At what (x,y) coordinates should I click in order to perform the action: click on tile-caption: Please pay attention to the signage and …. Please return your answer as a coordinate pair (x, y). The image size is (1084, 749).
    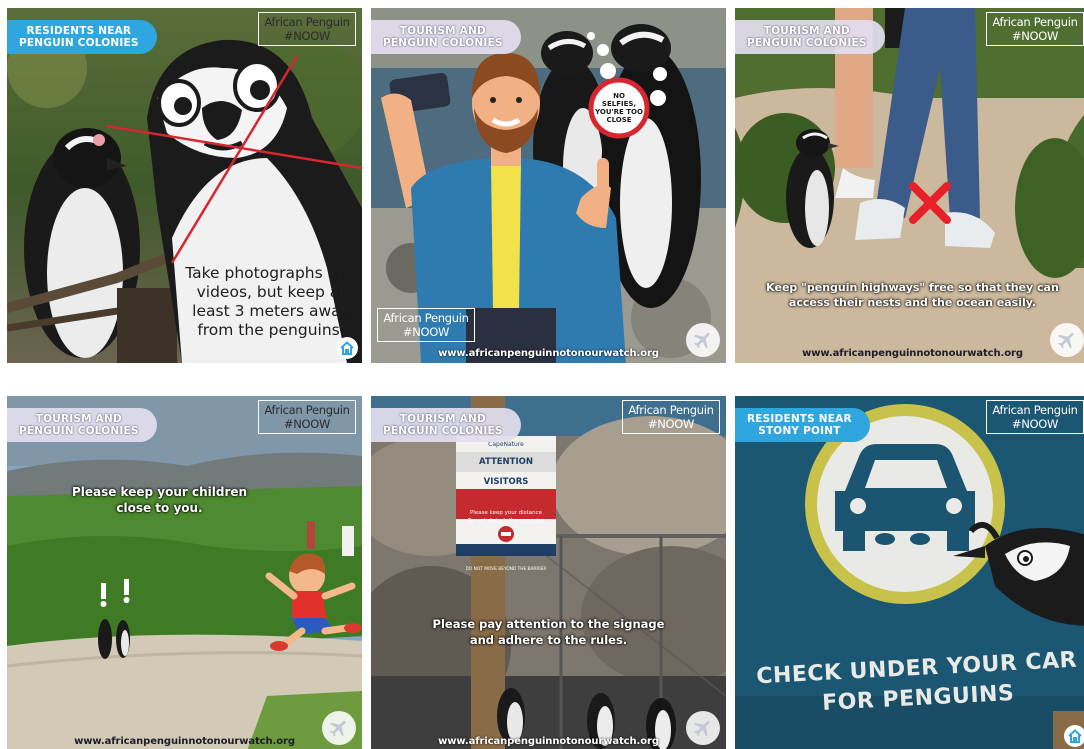
    Looking at the image, I should click on (548, 632).